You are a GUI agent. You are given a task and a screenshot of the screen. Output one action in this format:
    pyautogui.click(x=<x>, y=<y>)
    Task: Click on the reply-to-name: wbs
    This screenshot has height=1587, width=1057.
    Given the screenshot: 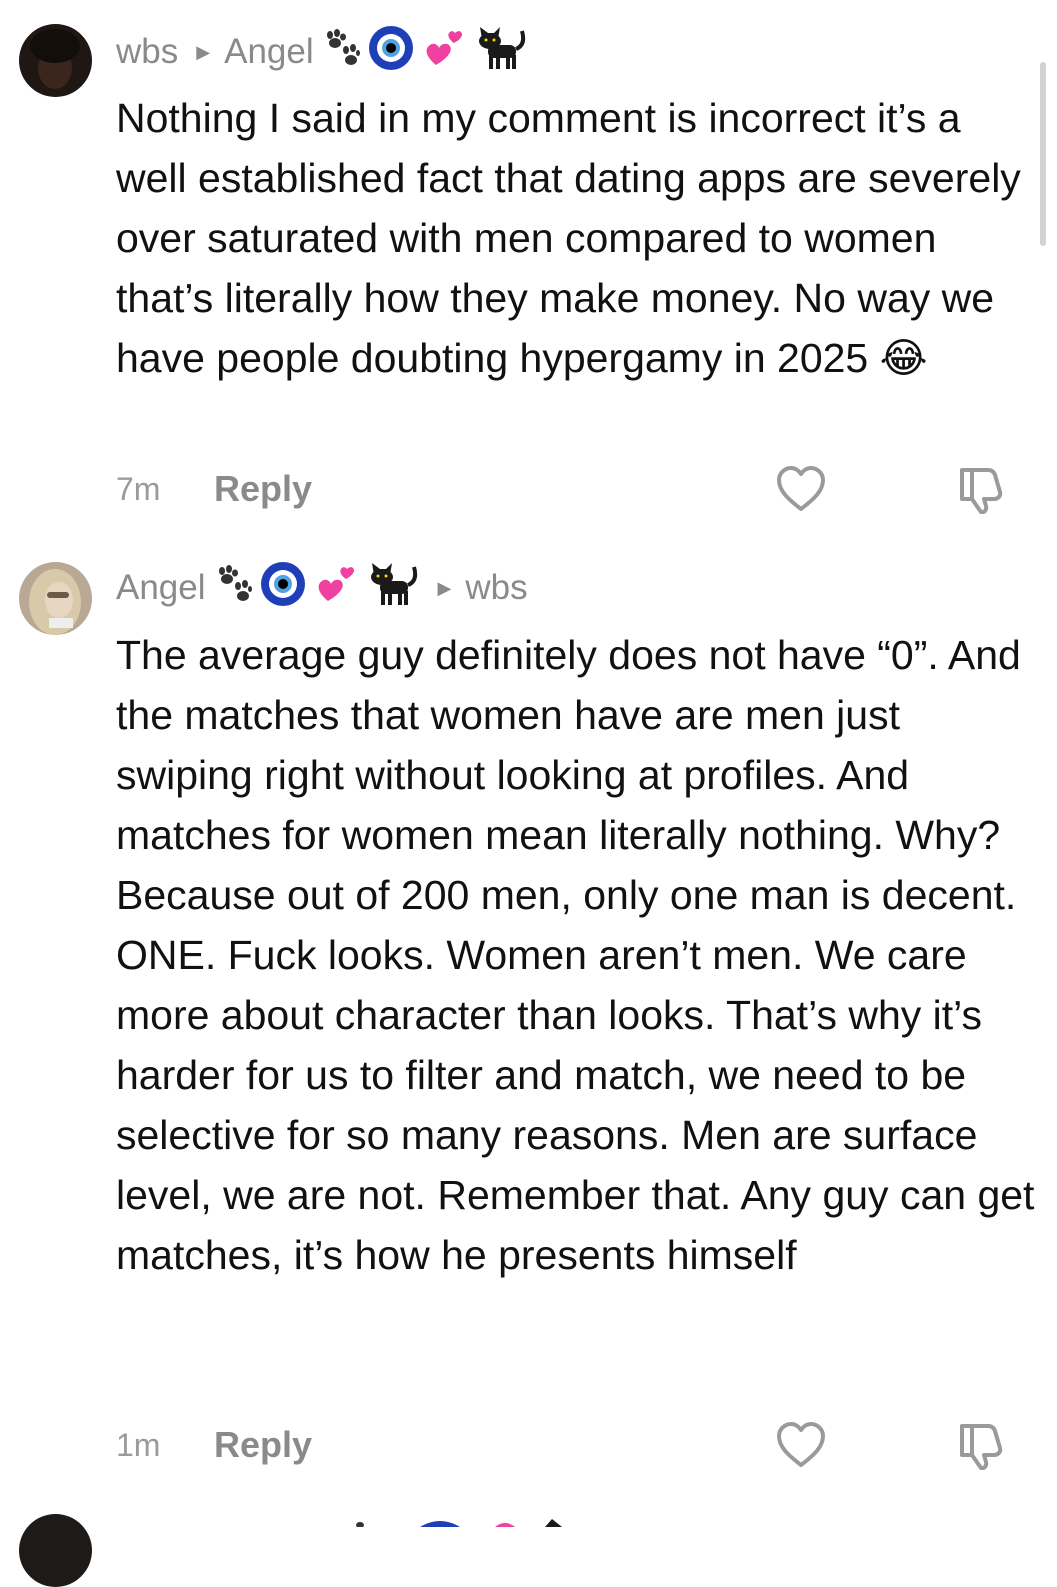 What is the action you would take?
    pyautogui.click(x=496, y=588)
    